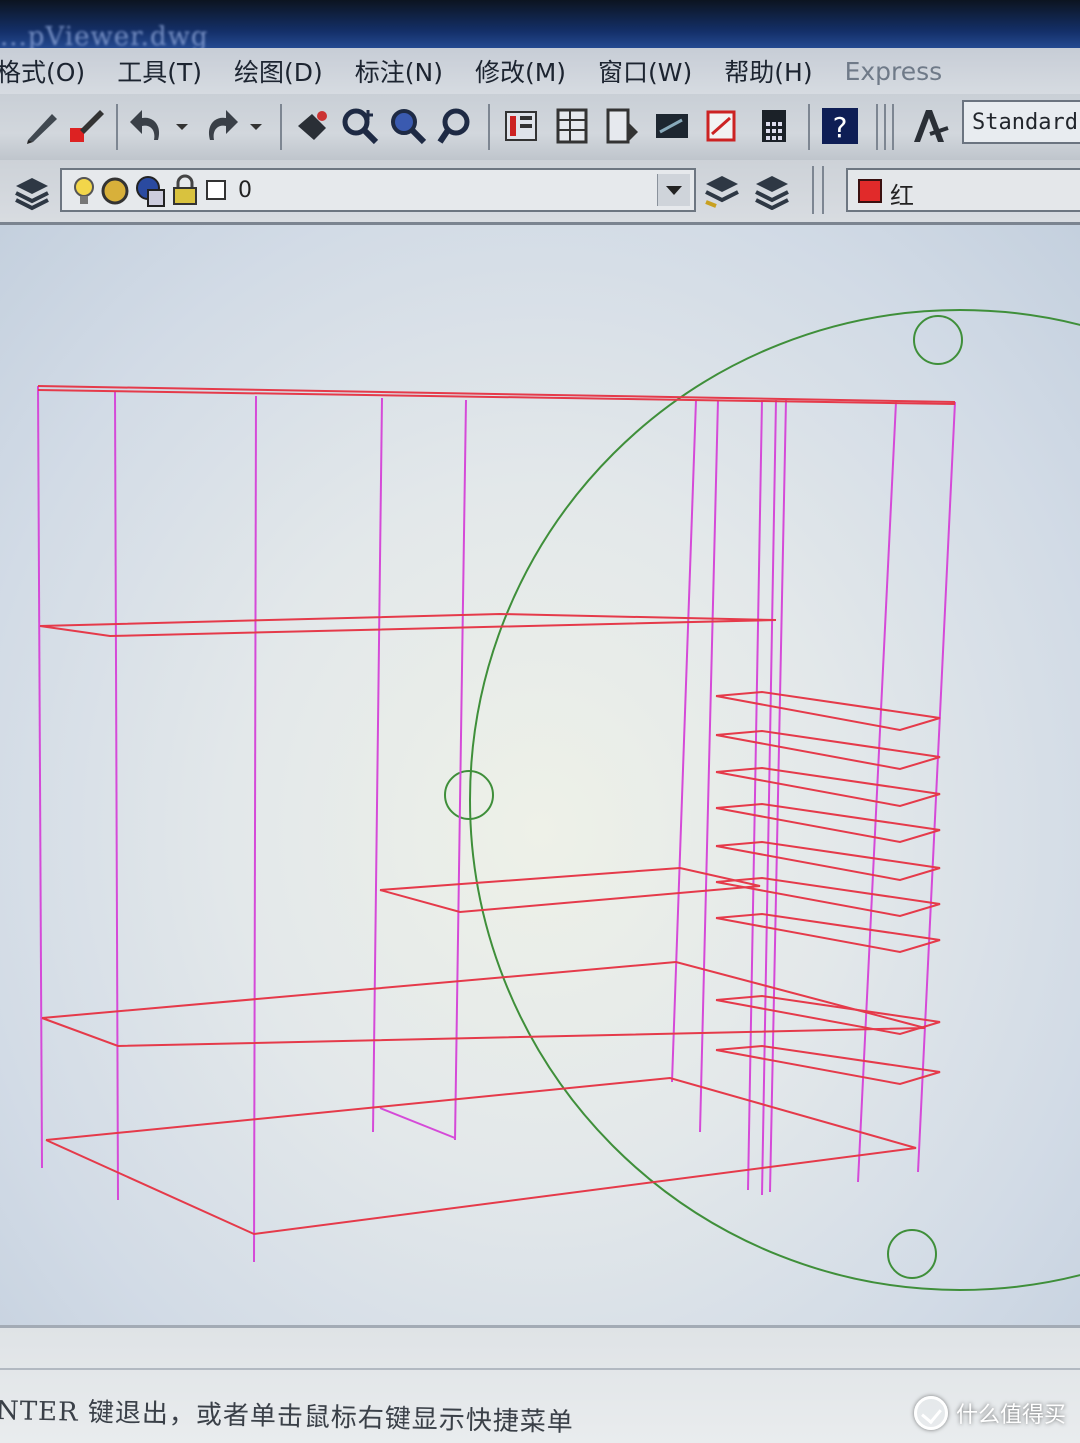 The width and height of the screenshot is (1080, 1443). What do you see at coordinates (220, 126) in the screenshot?
I see `redo-icon` at bounding box center [220, 126].